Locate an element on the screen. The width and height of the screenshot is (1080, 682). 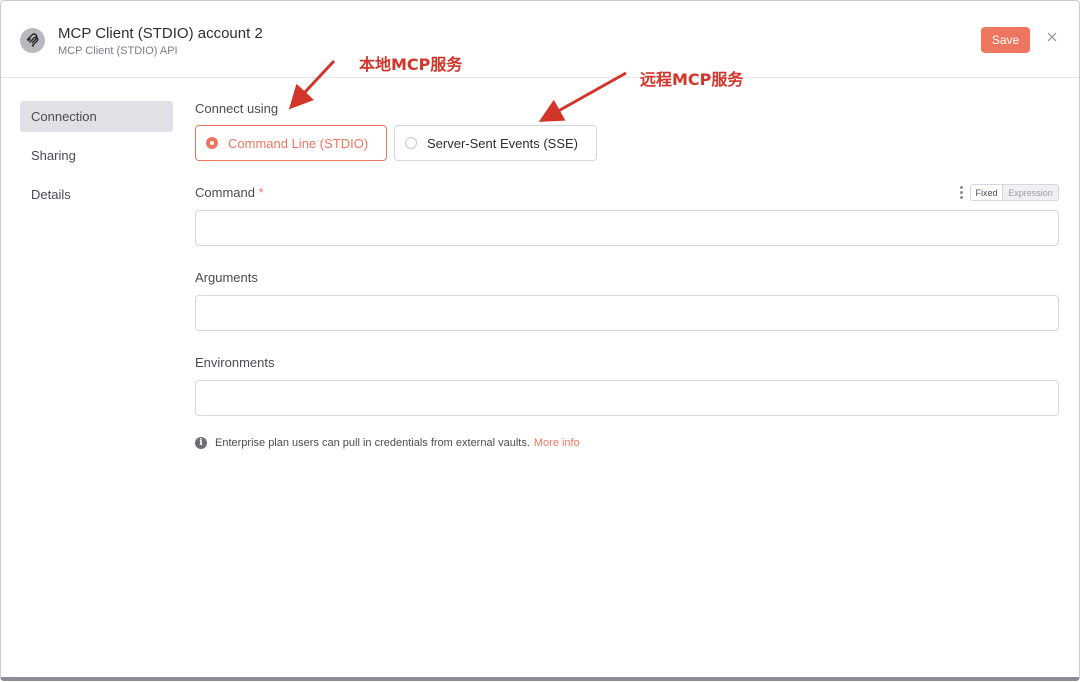
arguments-label: Arguments is located at coordinates (226, 277).